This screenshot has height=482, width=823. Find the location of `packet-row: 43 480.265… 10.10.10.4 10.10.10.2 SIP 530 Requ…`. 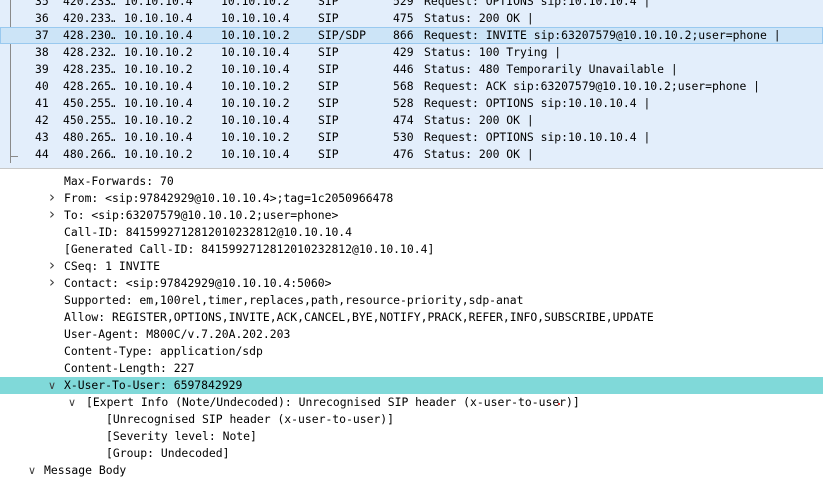

packet-row: 43 480.265… 10.10.10.4 10.10.10.2 SIP 530 Requ… is located at coordinates (411, 137).